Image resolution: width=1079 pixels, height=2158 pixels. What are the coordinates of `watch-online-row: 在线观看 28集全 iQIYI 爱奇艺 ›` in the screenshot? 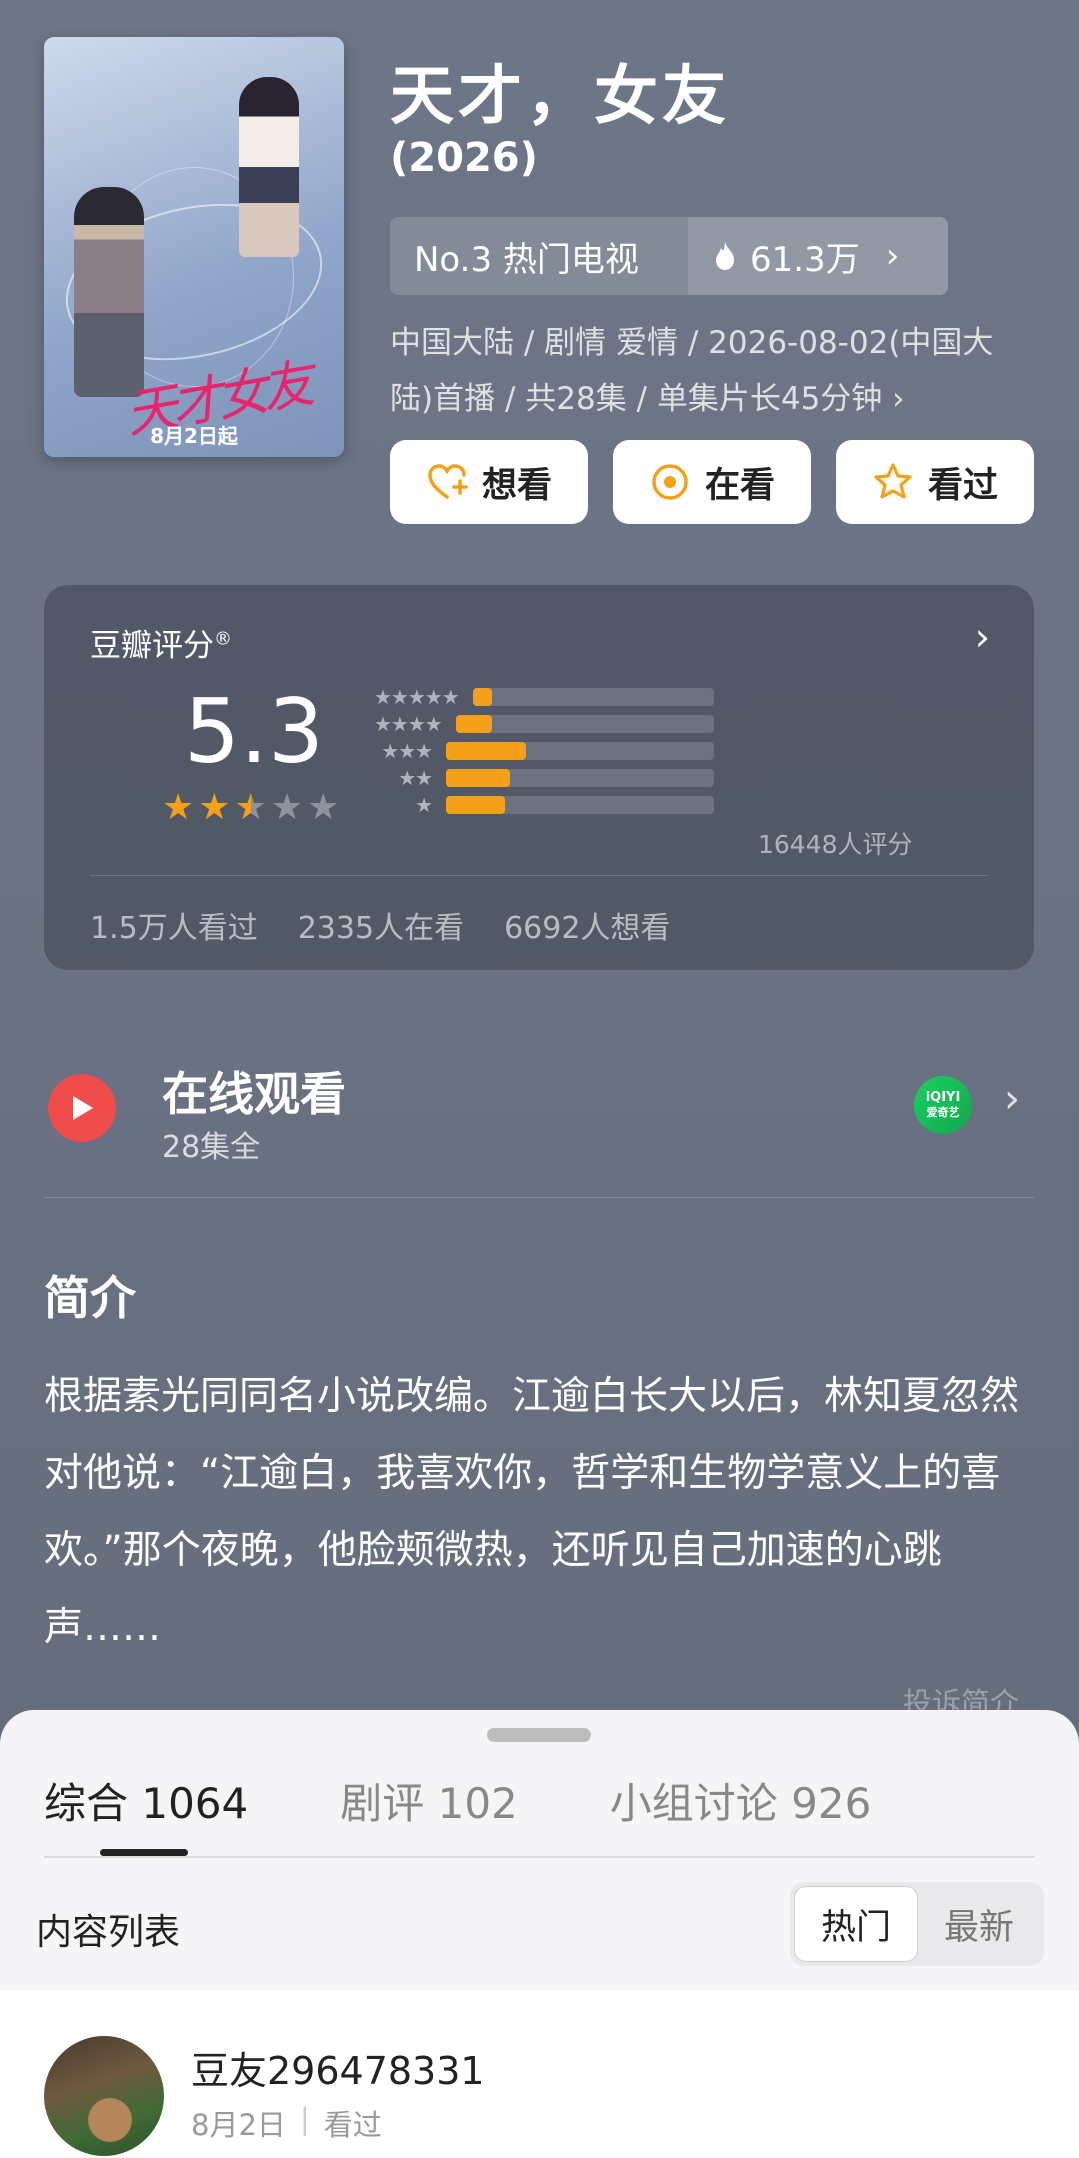 It's located at (539, 1125).